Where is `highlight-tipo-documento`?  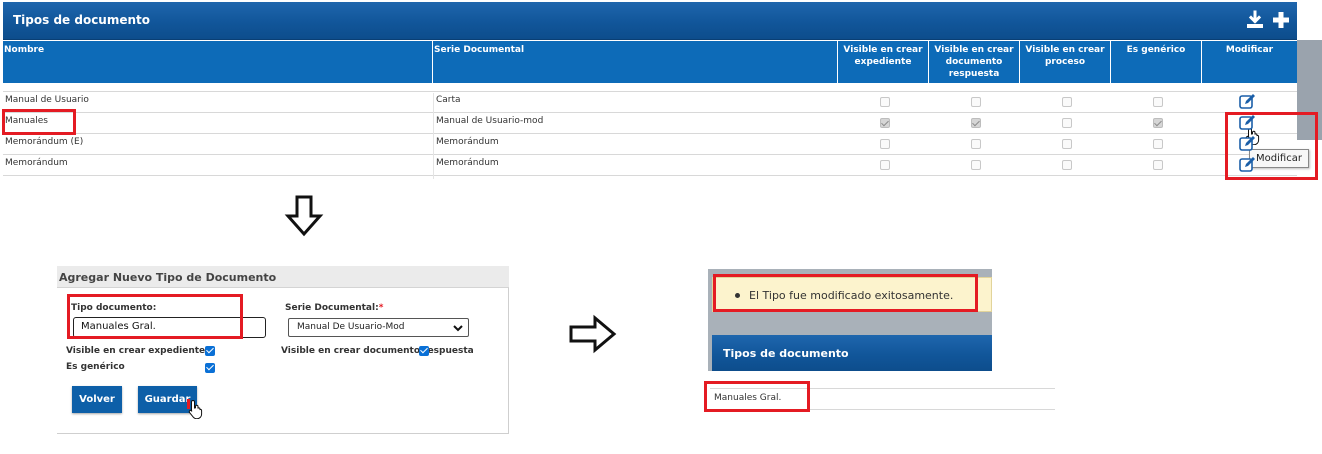 highlight-tipo-documento is located at coordinates (155, 316).